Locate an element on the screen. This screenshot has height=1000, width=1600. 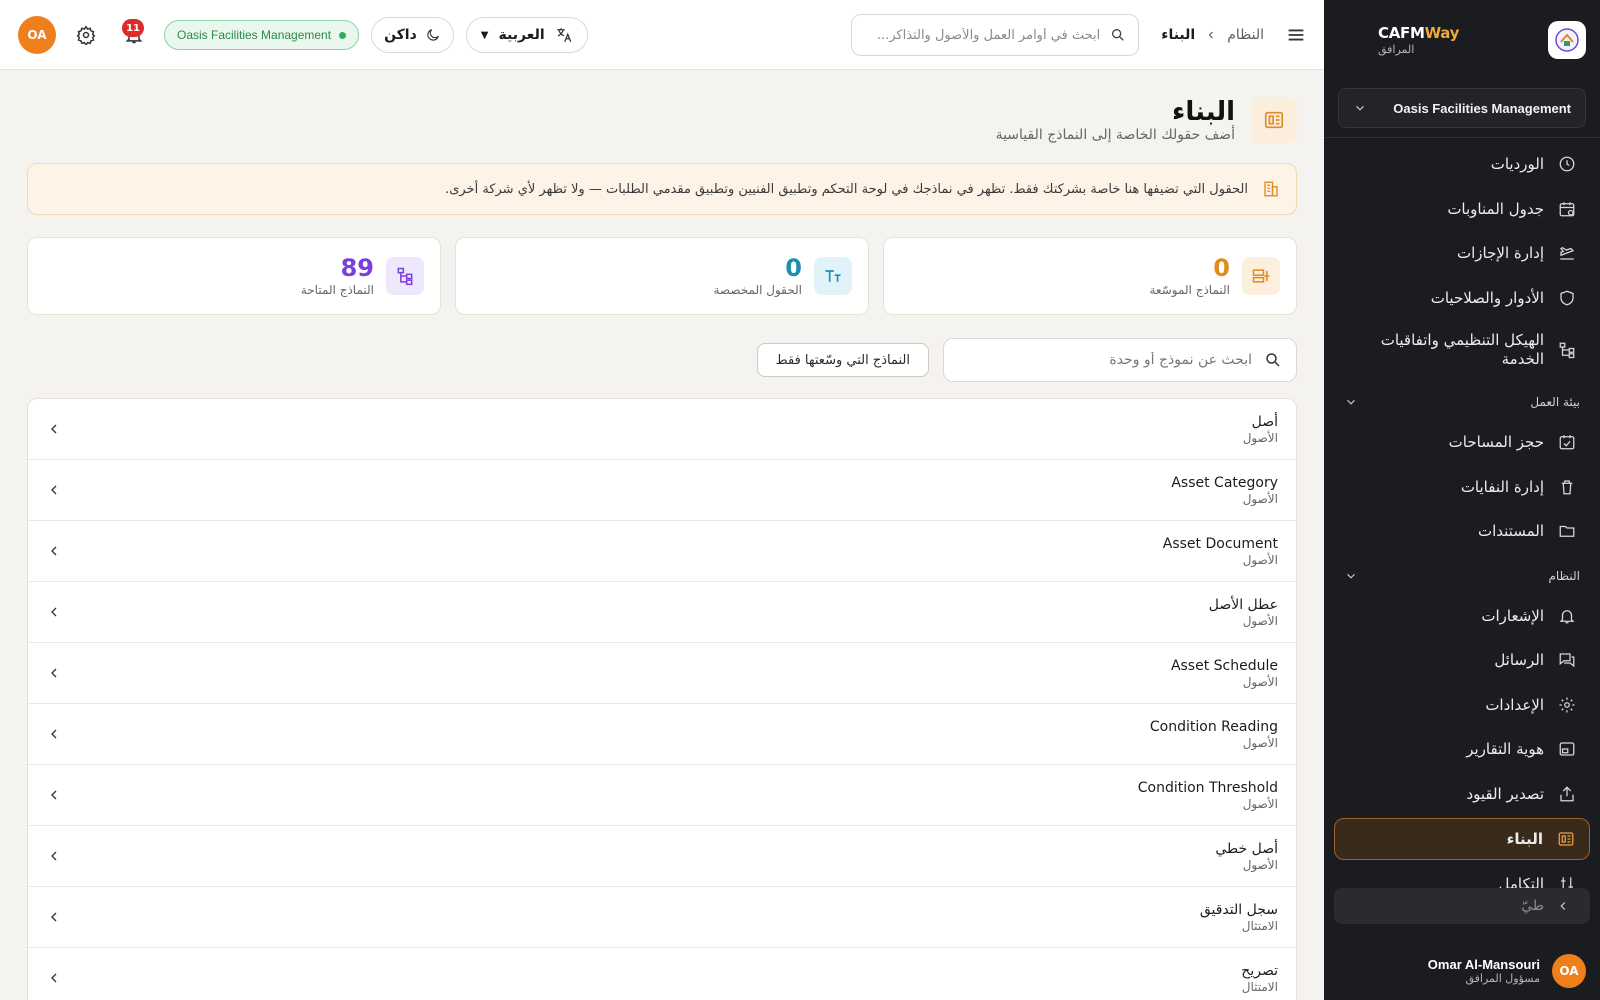
sidebar-user: OA Omar Al-Mansouri مسؤول المرافق is located at coordinates (1462, 971).